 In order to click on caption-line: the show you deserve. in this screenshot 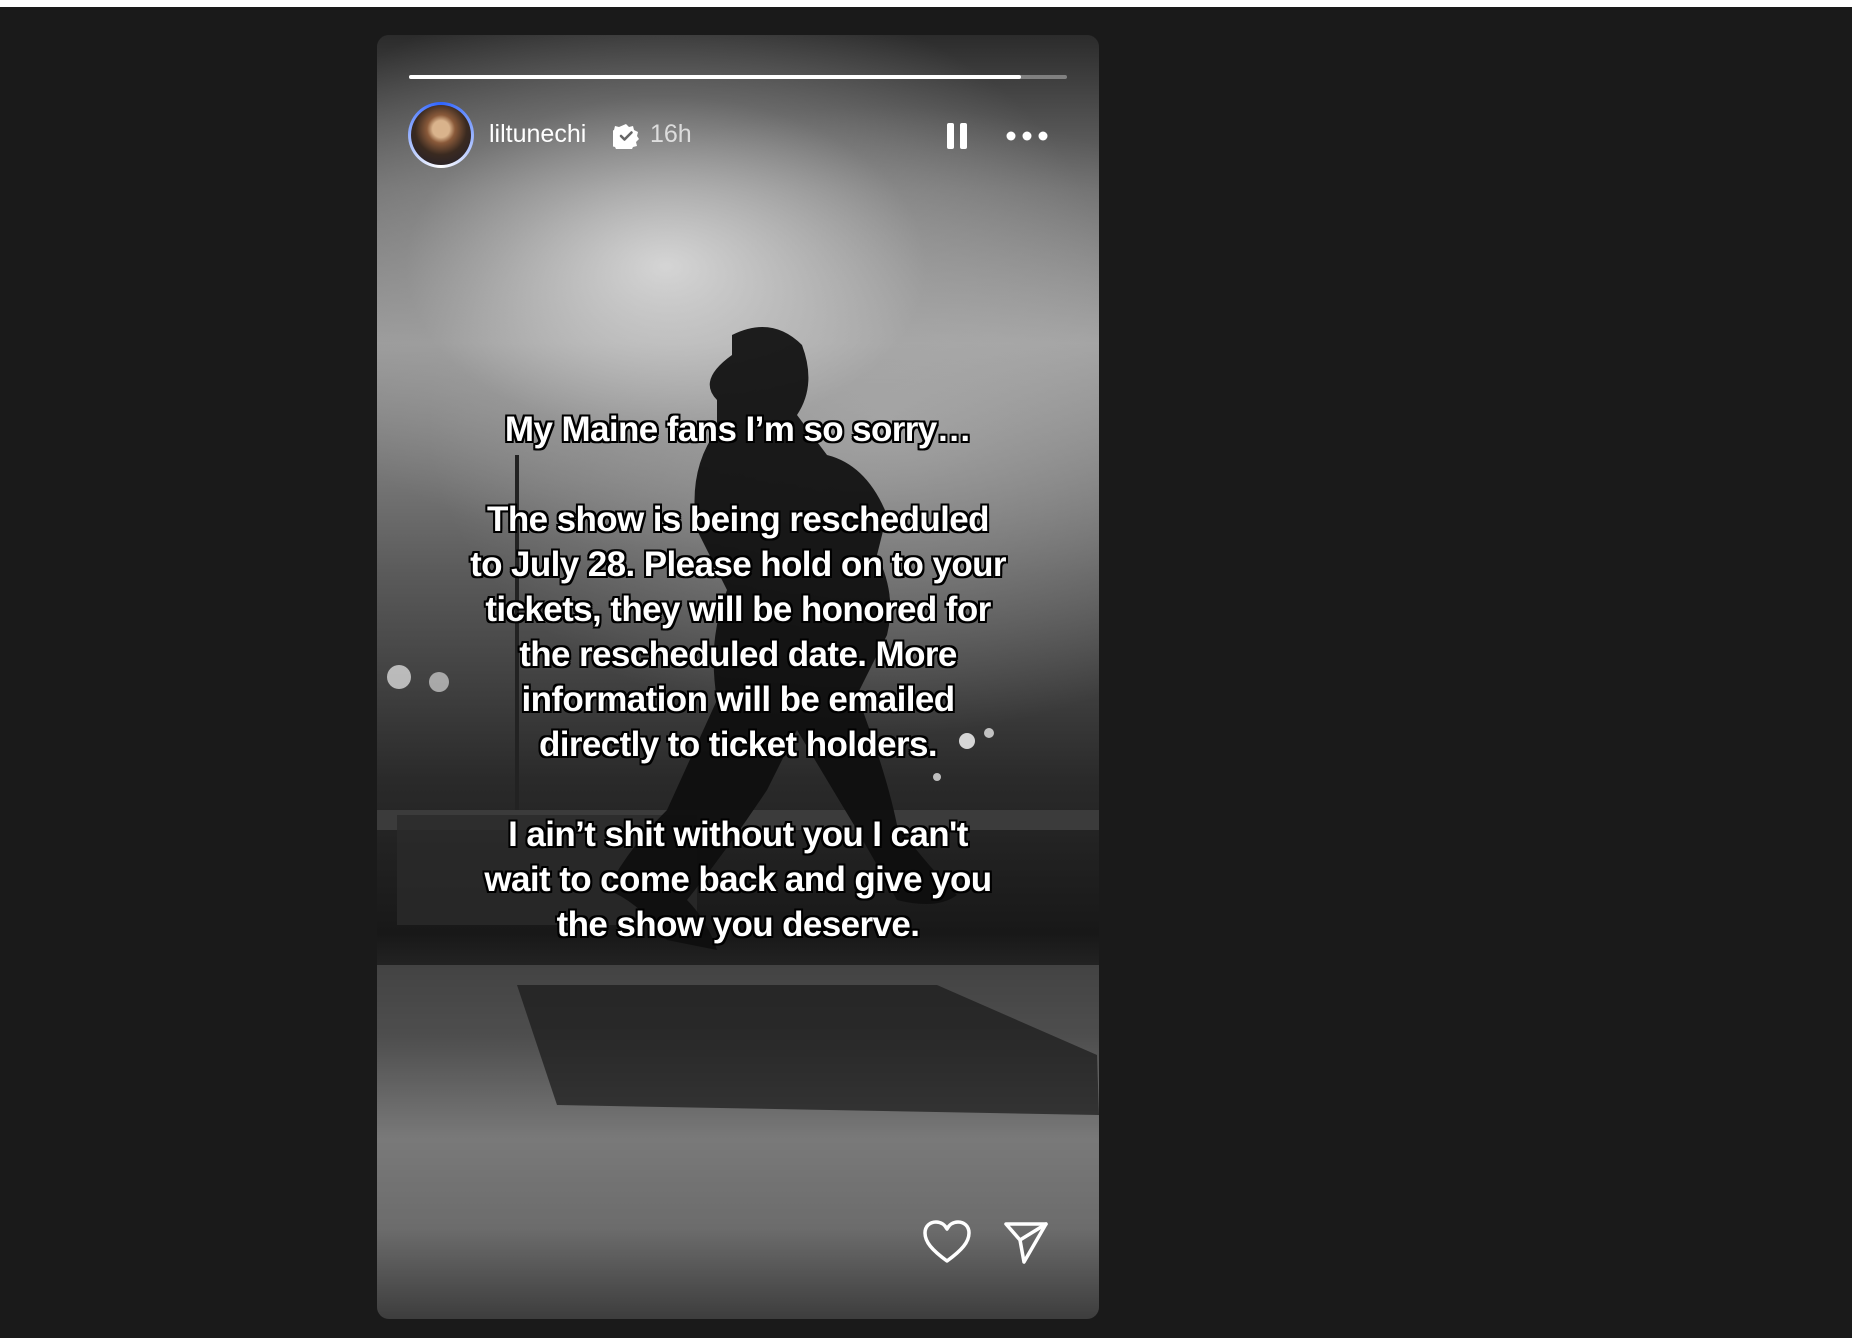, I will do `click(738, 924)`.